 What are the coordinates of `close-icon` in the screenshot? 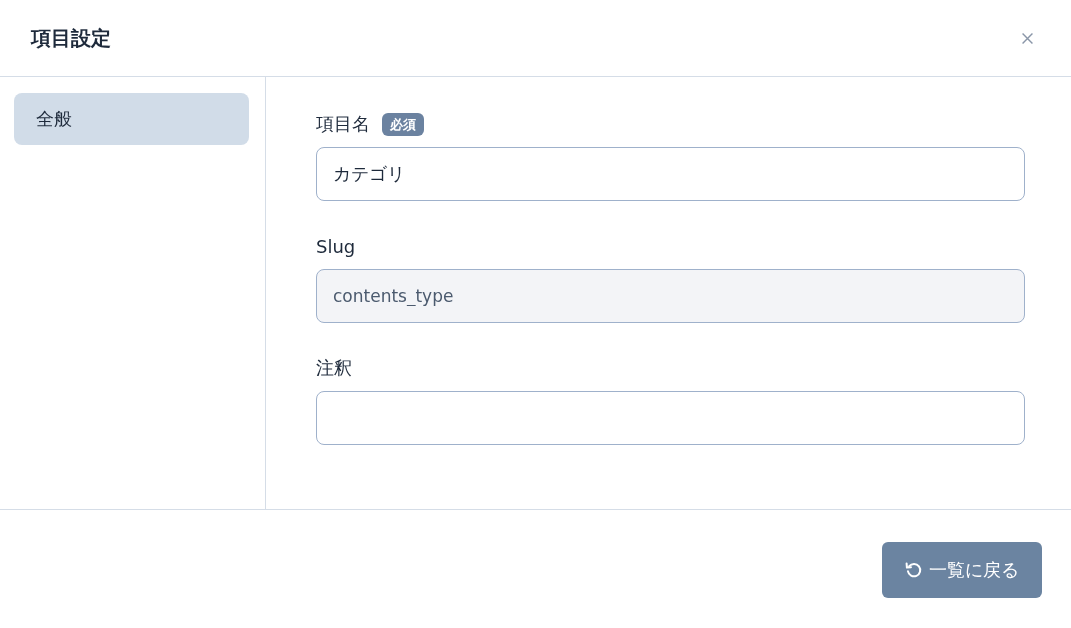 It's located at (1027, 38).